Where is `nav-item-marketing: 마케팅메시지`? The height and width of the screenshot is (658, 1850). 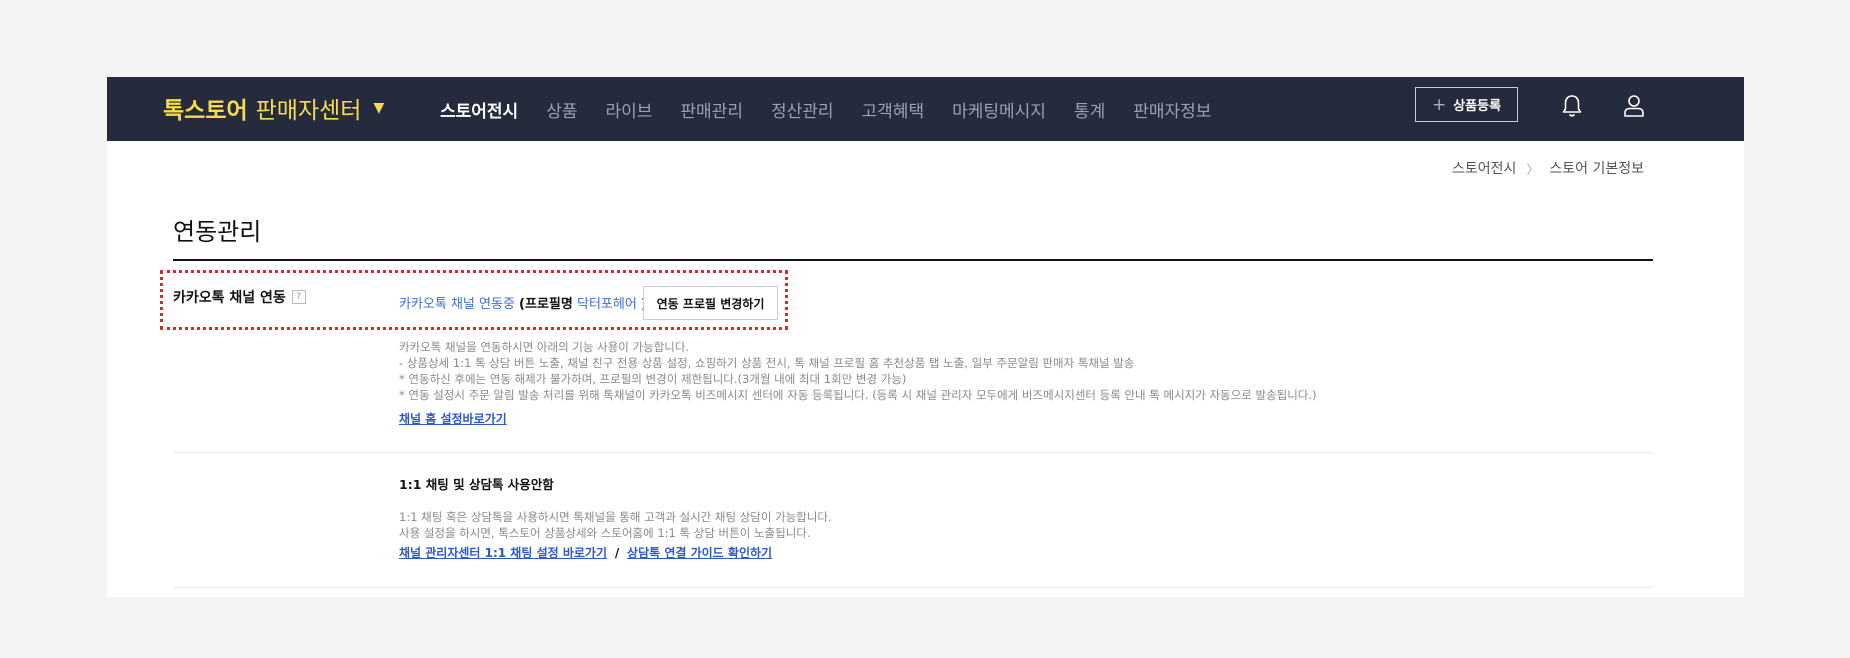 nav-item-marketing: 마케팅메시지 is located at coordinates (999, 109).